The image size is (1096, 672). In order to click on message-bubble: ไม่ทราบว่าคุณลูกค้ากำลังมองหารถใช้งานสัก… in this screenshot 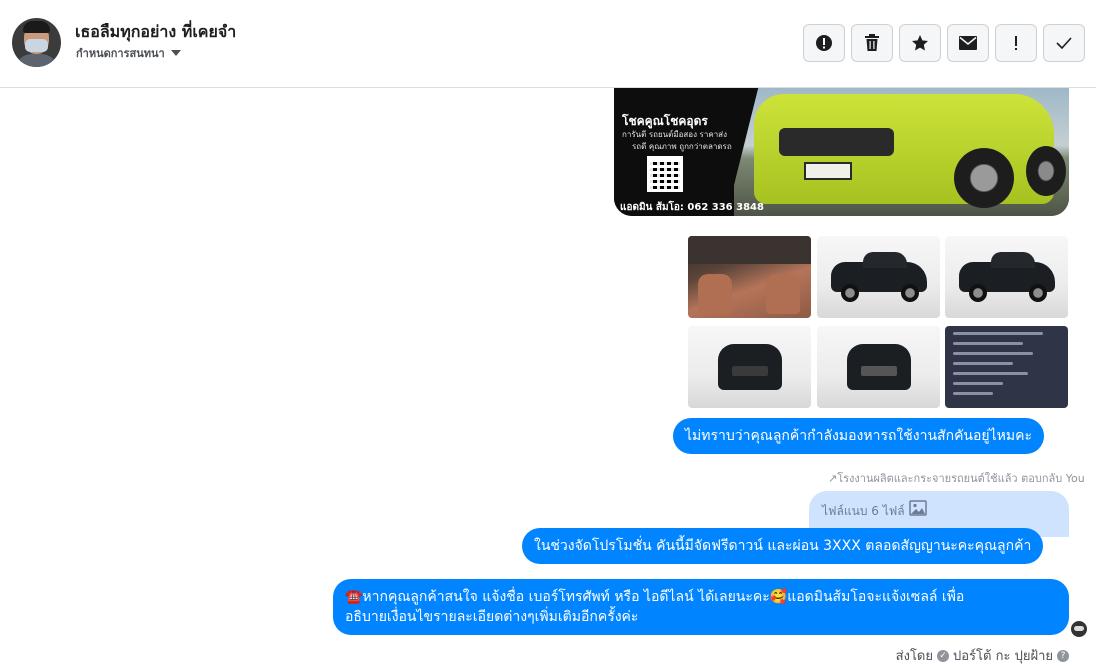, I will do `click(858, 436)`.